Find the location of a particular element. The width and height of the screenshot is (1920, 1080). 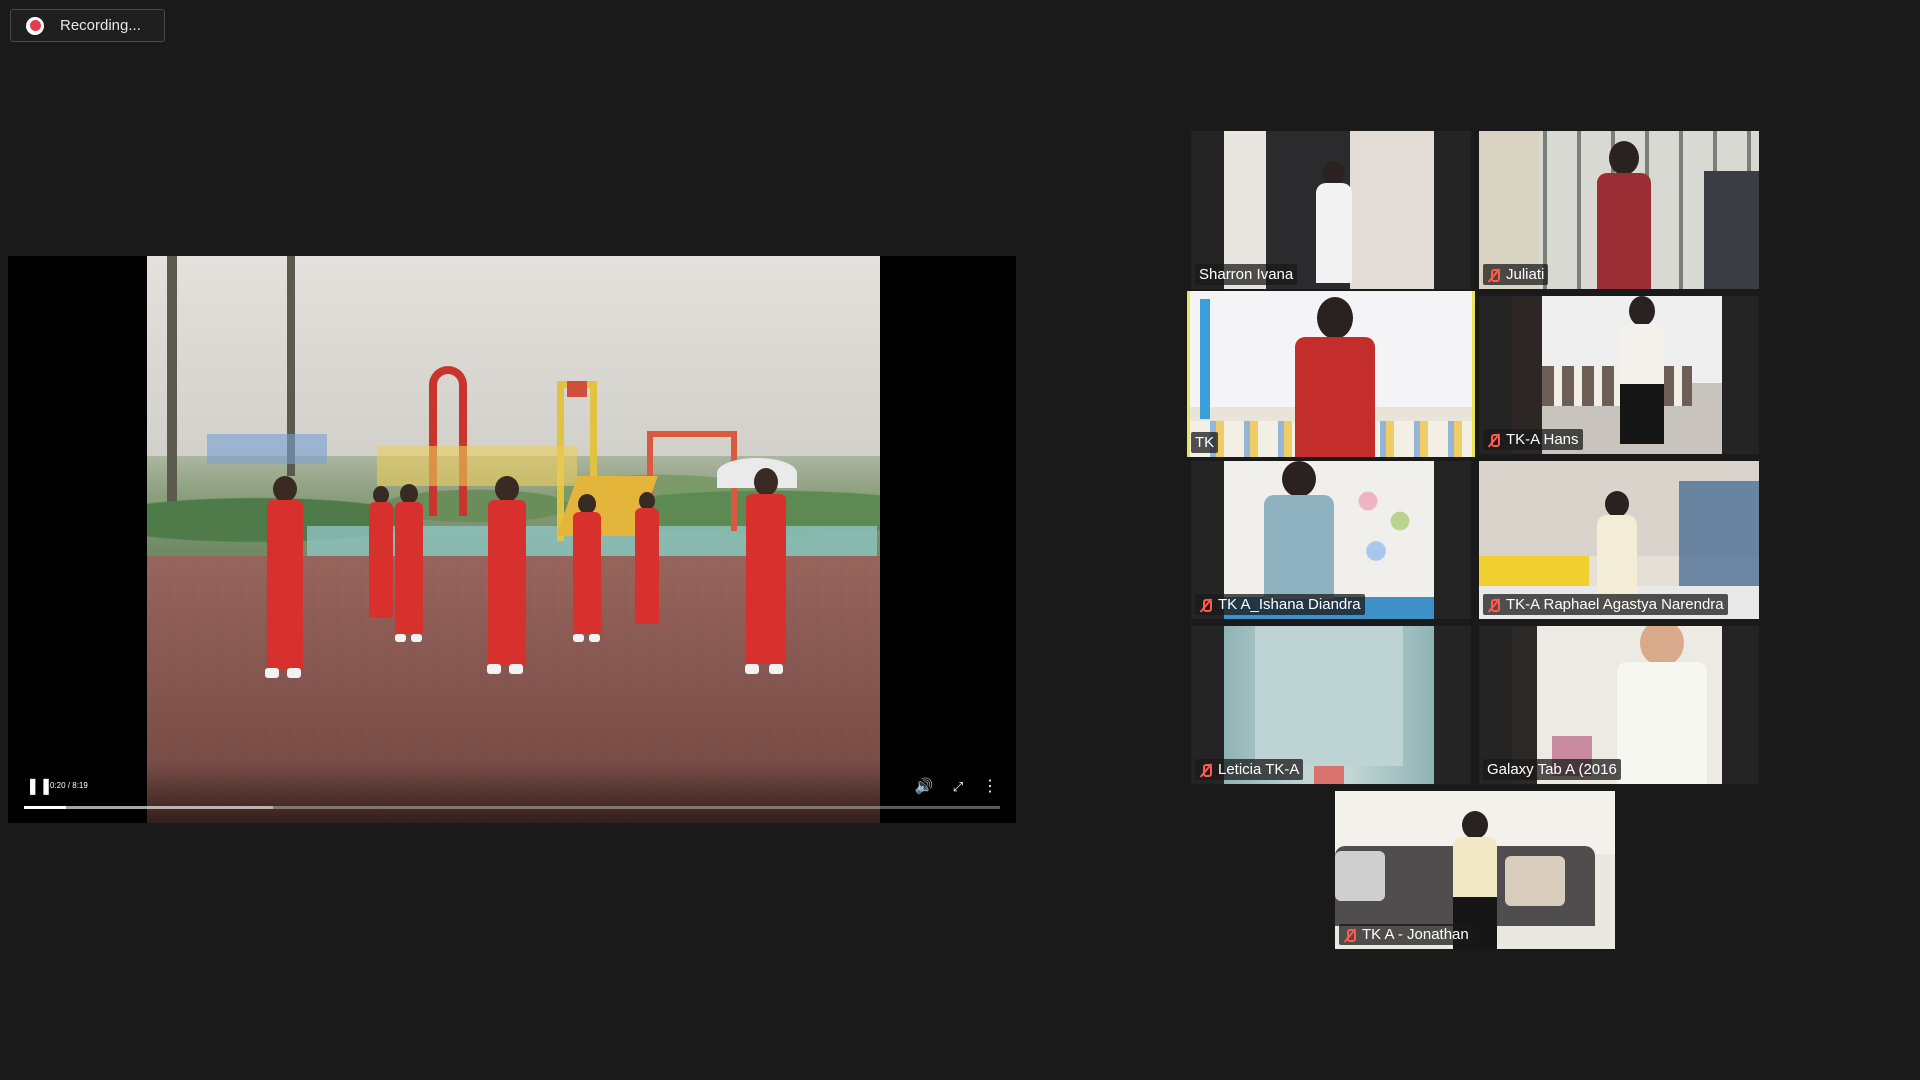

participant-tile-sharron-ivana: Sharron Ivana is located at coordinates (1331, 210).